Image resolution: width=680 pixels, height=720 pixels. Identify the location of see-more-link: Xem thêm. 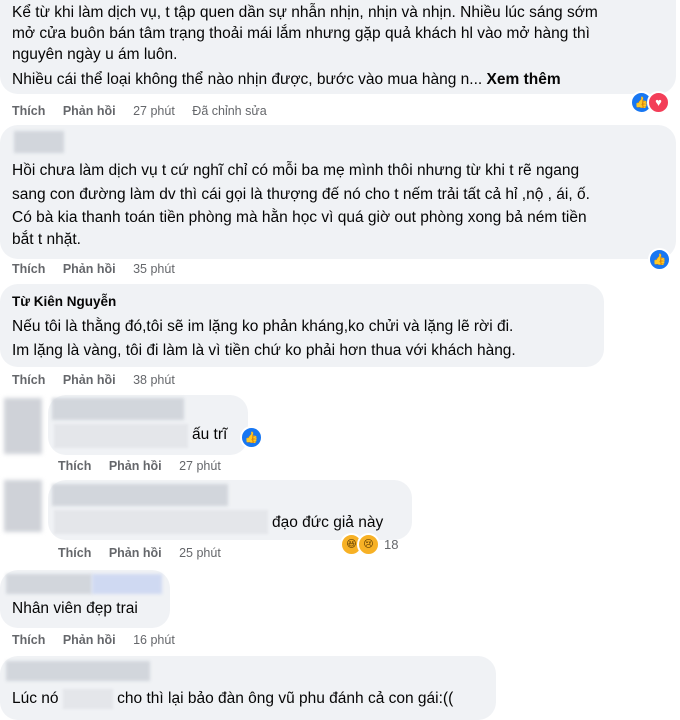
(524, 79).